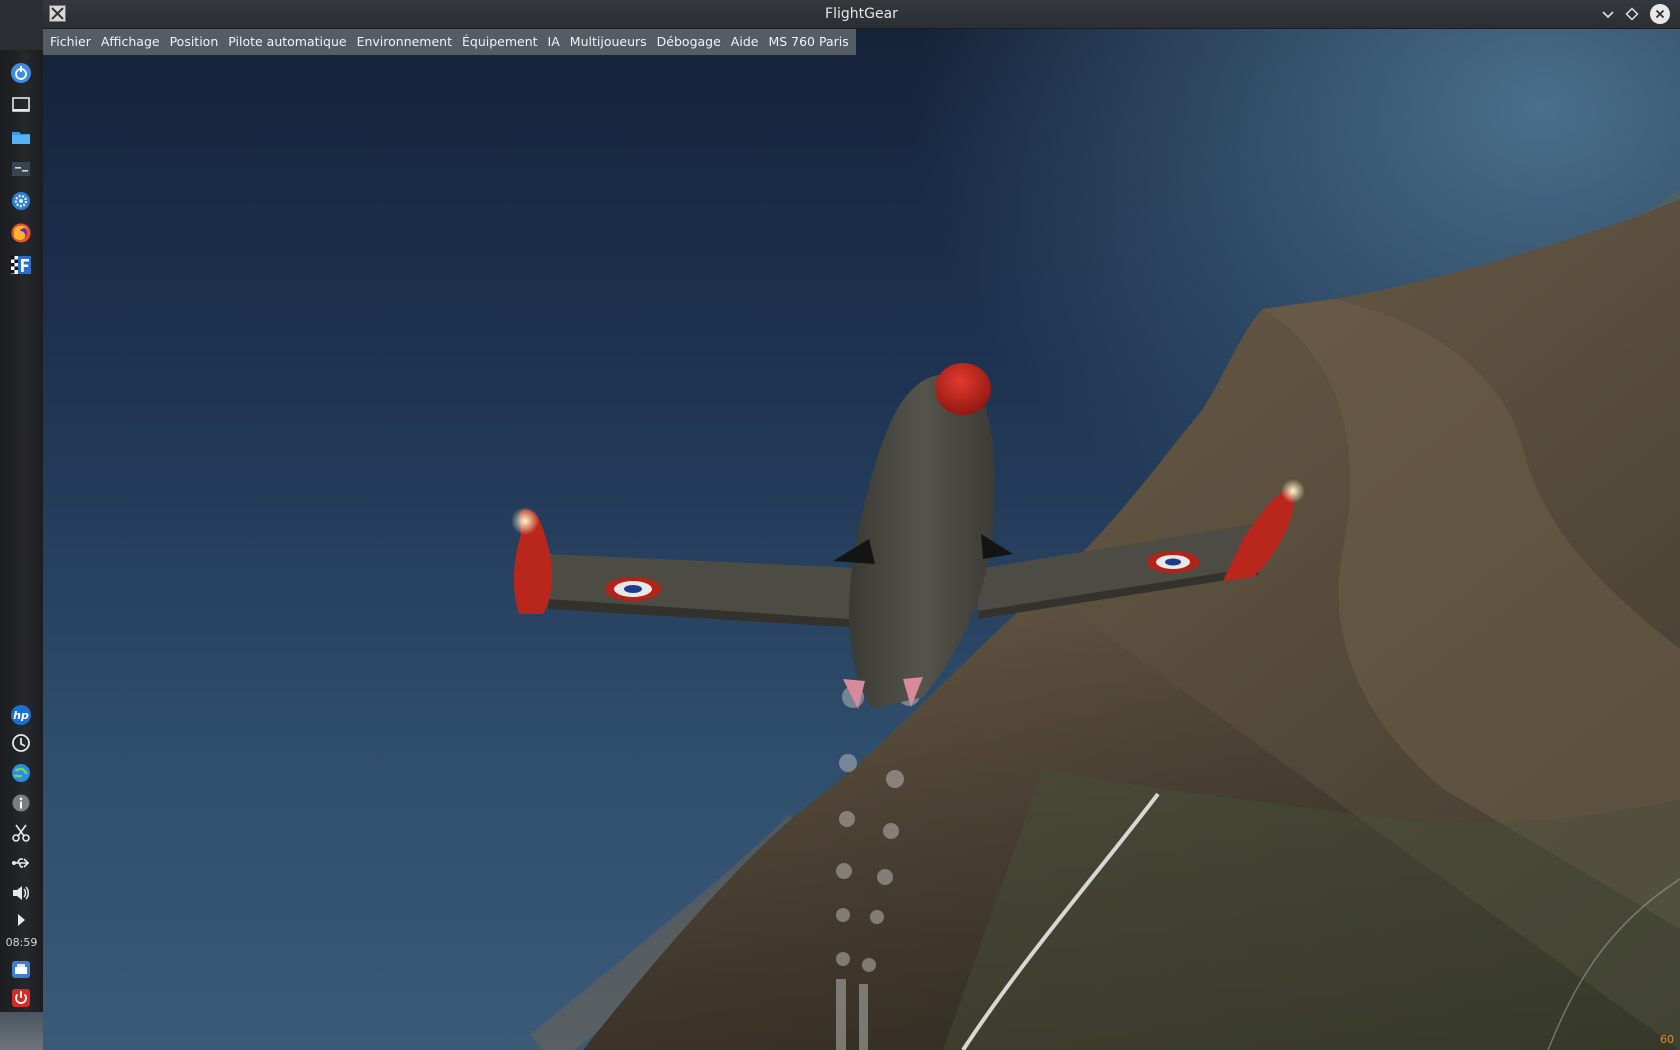 This screenshot has height=1050, width=1680. Describe the element at coordinates (1667, 1039) in the screenshot. I see `fps-counter: 60` at that location.